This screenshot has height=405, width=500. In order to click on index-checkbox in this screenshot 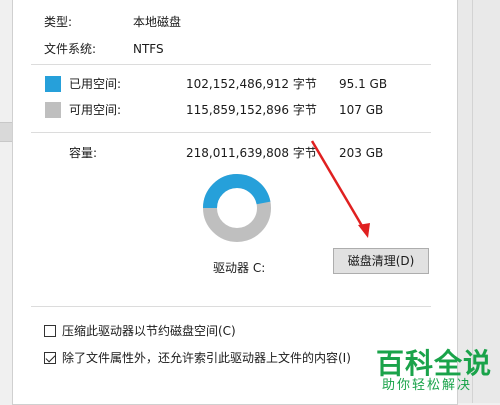, I will do `click(50, 358)`.